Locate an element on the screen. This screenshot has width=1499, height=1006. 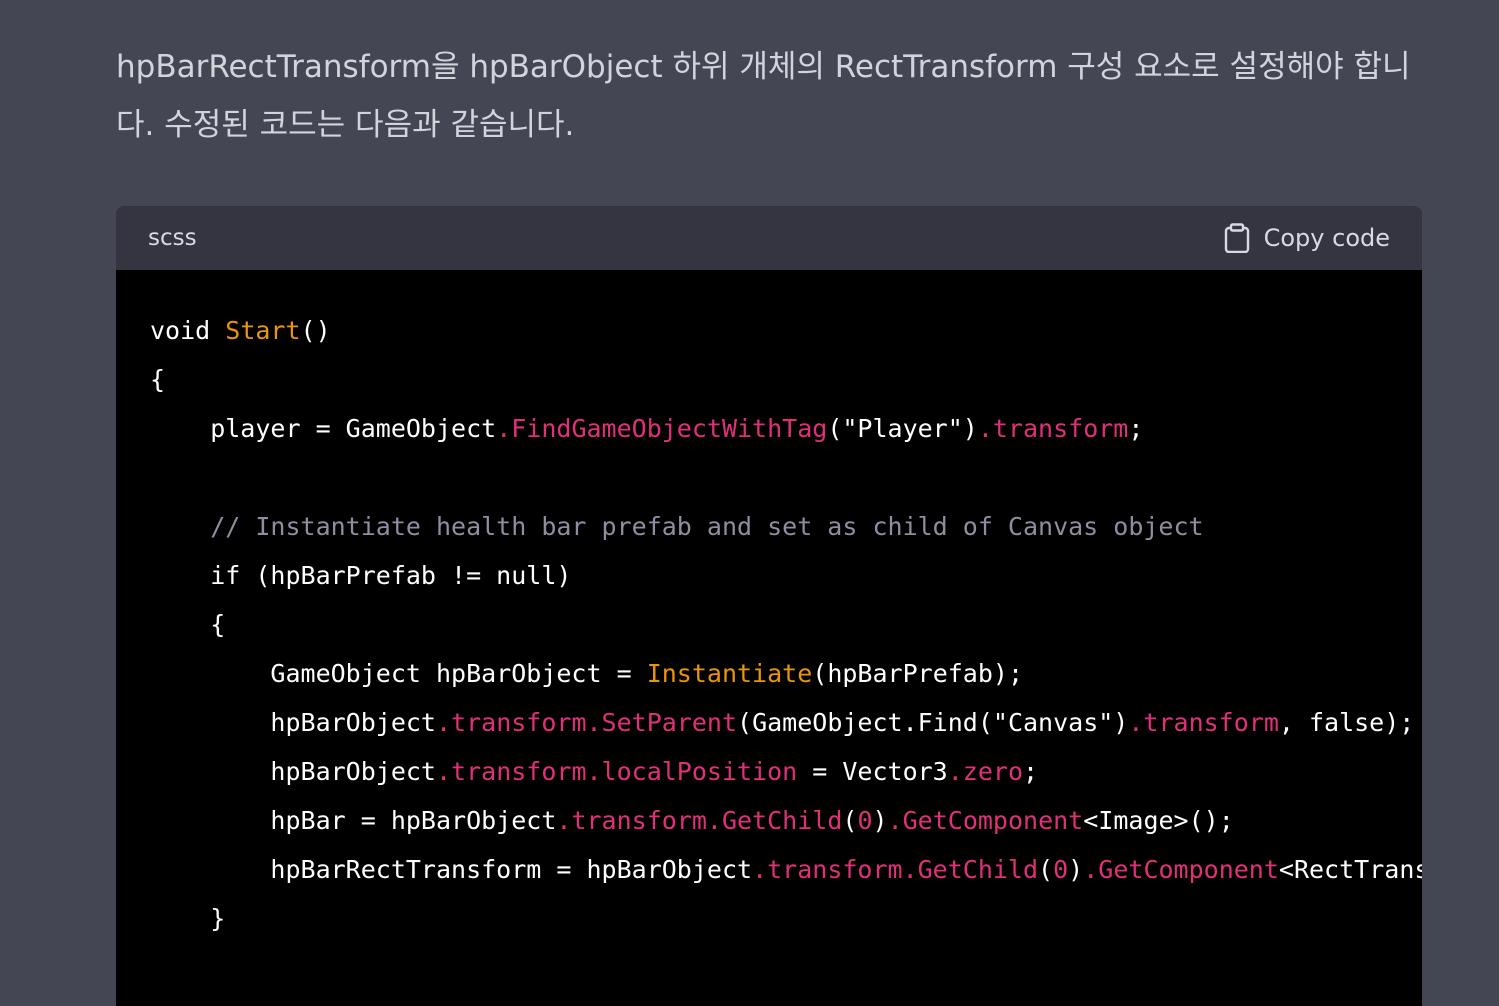
code-line: if (hpBarPrefab != null) is located at coordinates (786, 575).